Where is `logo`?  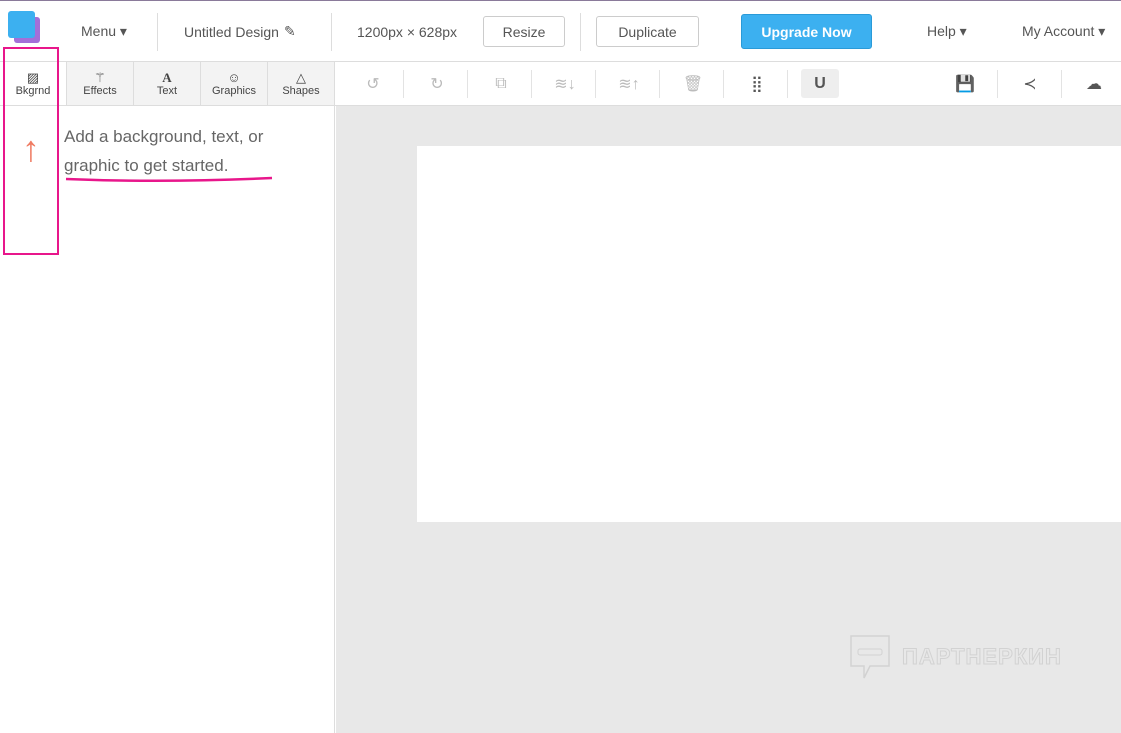
logo is located at coordinates (25, 28).